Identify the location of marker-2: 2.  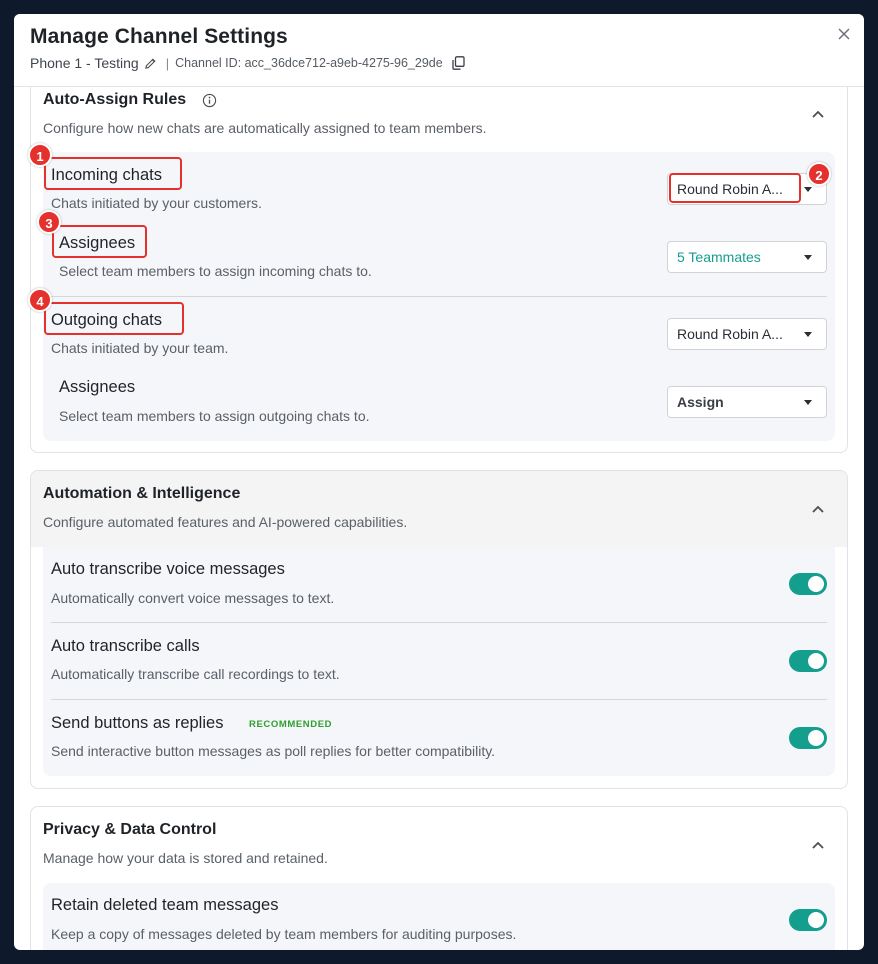
(819, 174).